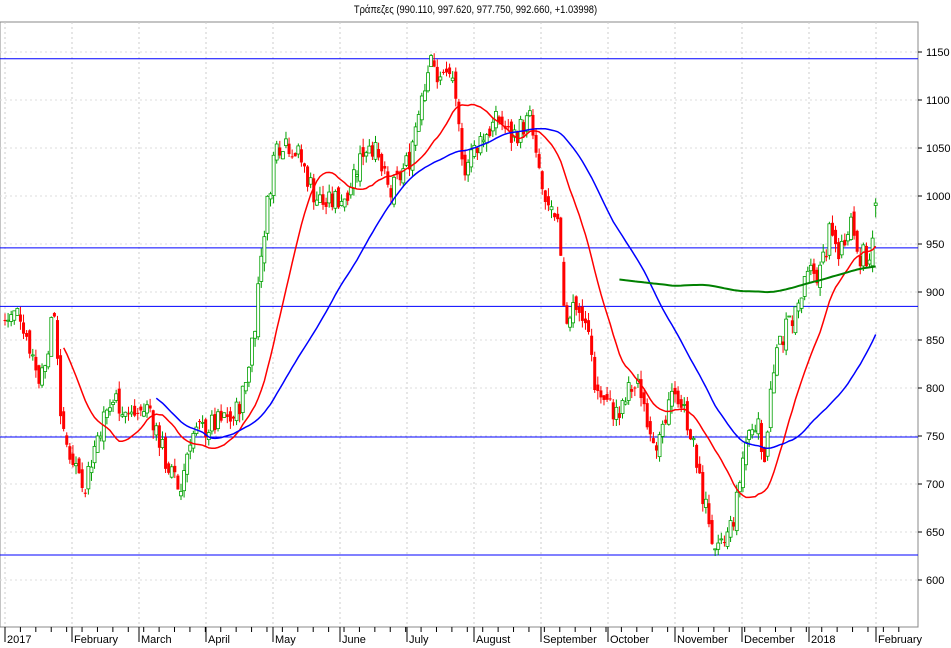 This screenshot has width=951, height=648. What do you see at coordinates (935, 389) in the screenshot?
I see `y-tick-label: 800` at bounding box center [935, 389].